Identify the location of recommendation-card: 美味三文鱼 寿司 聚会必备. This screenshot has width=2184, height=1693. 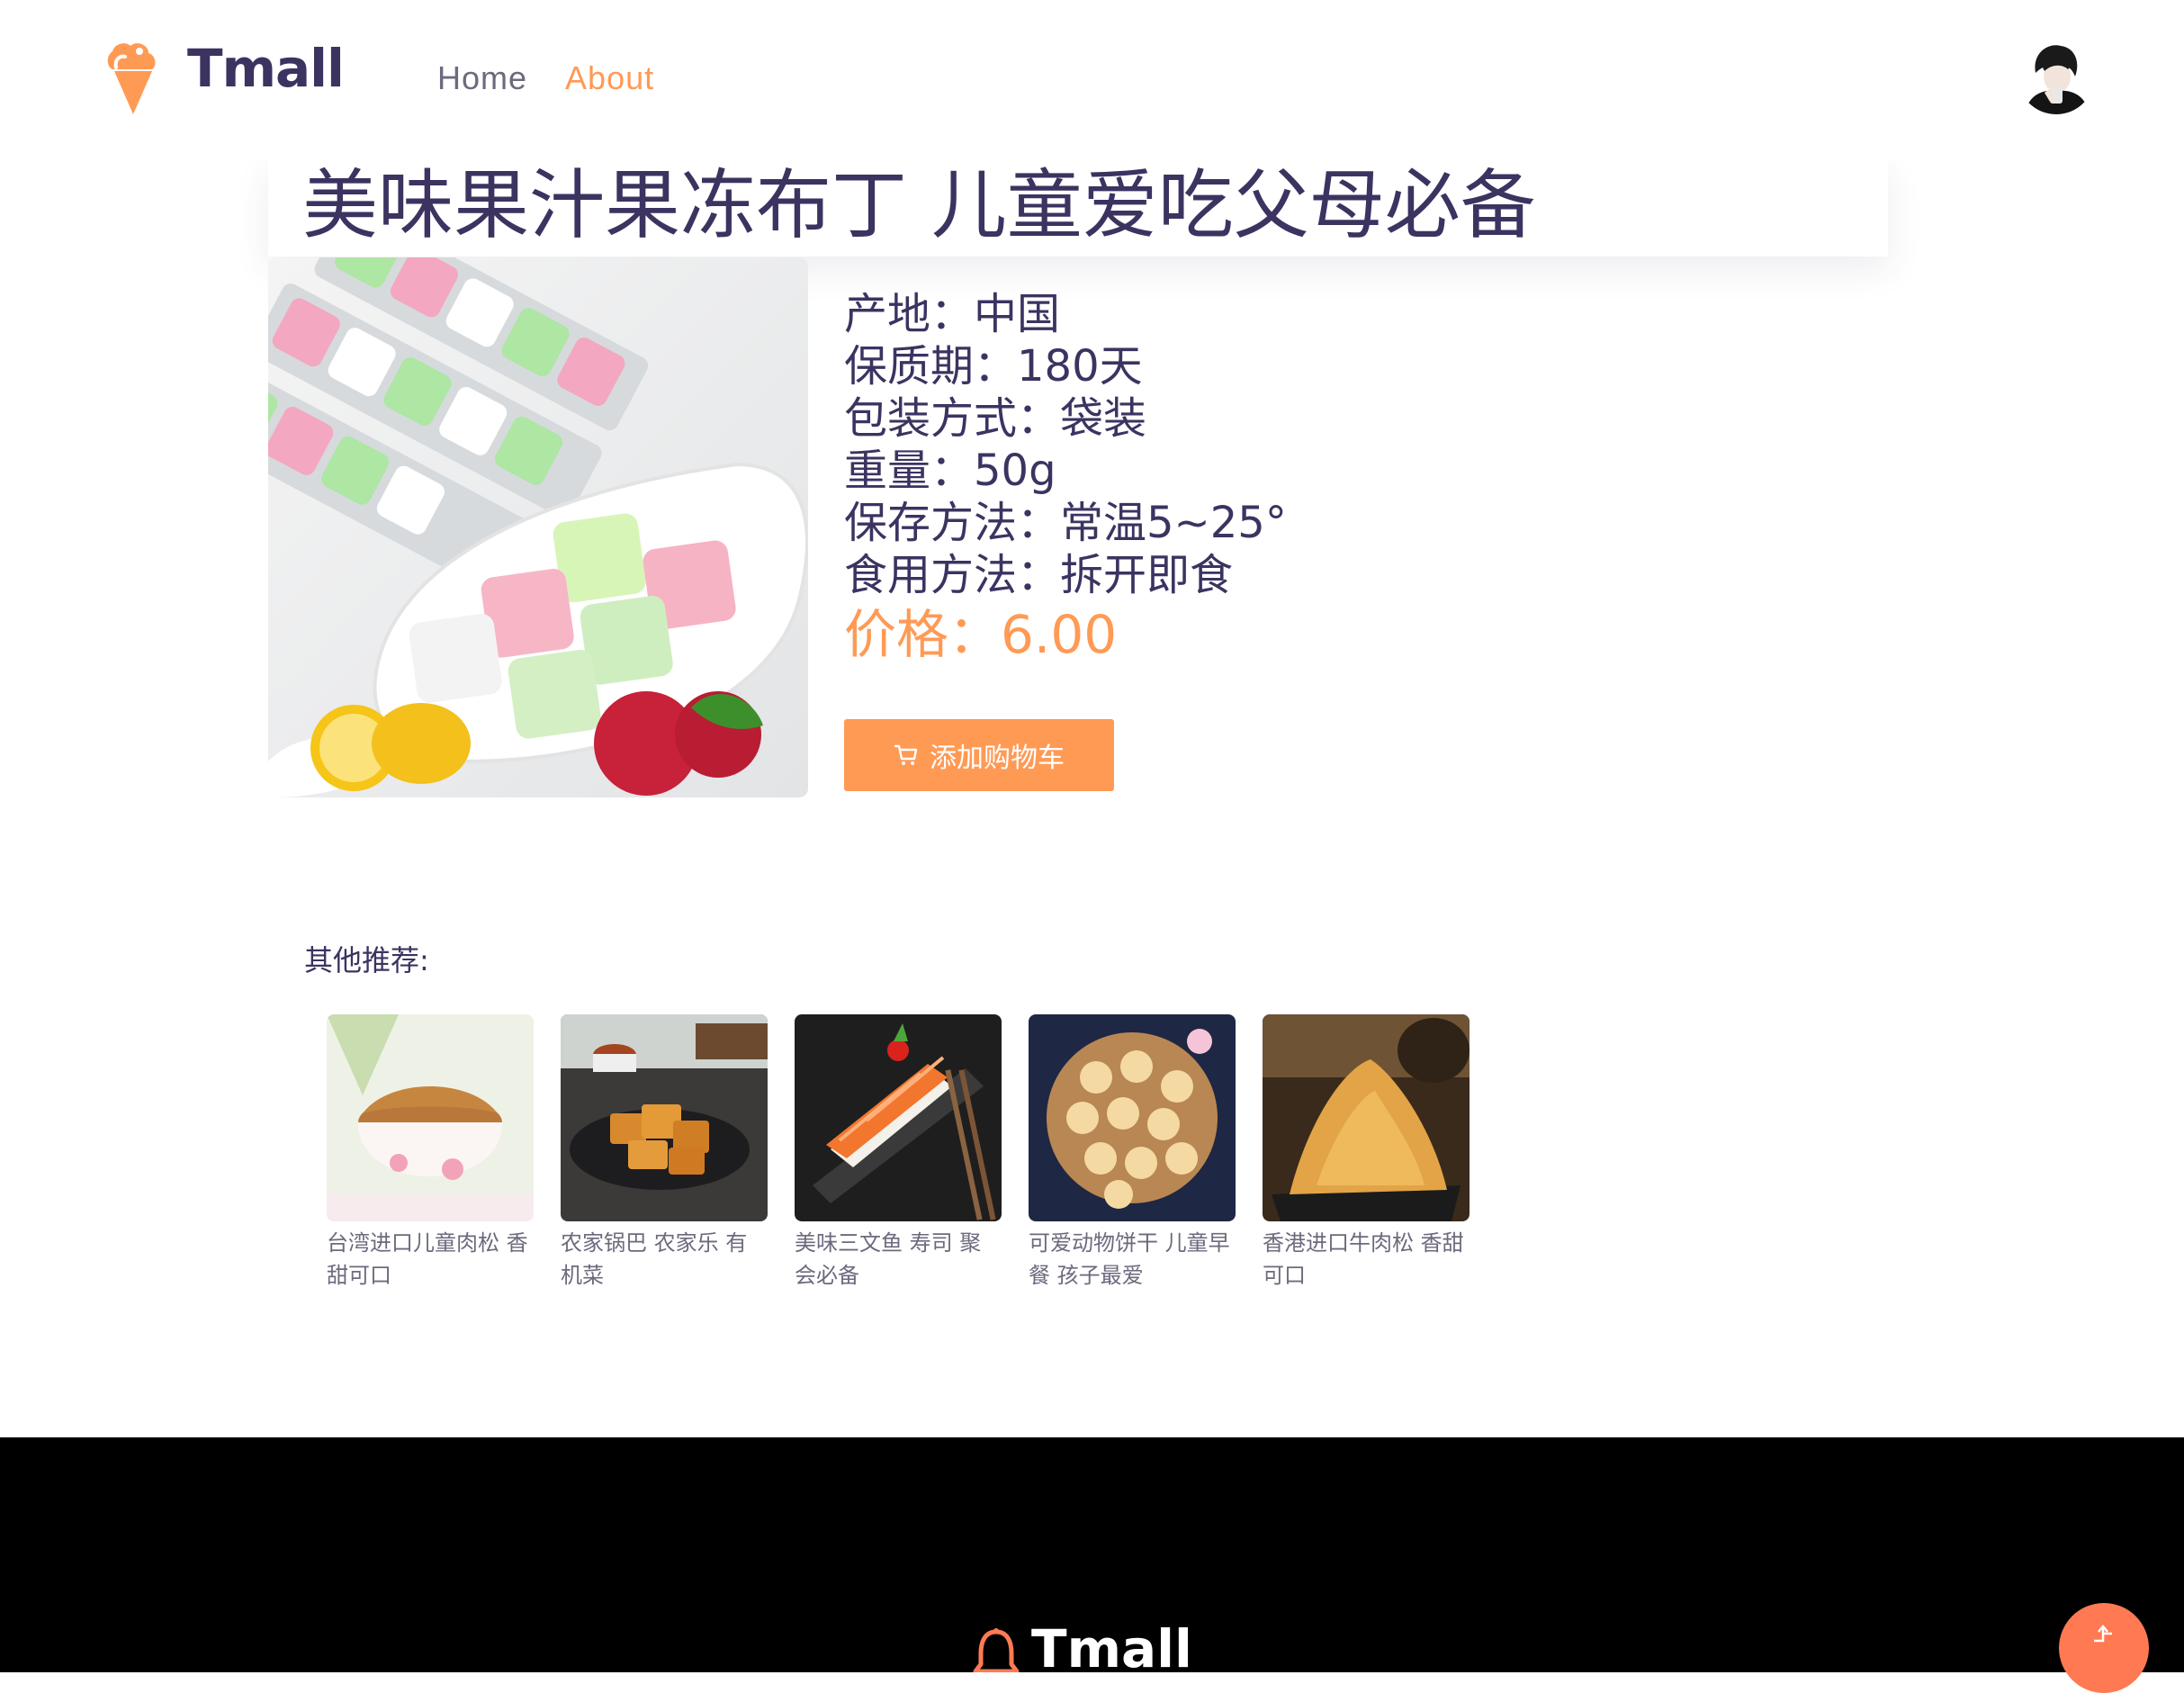
(899, 1153).